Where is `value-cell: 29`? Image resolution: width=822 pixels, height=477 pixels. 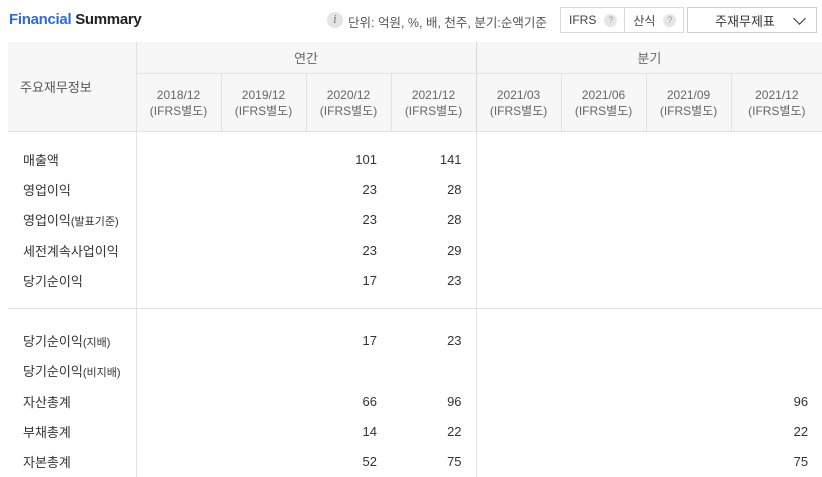
value-cell: 29 is located at coordinates (454, 250).